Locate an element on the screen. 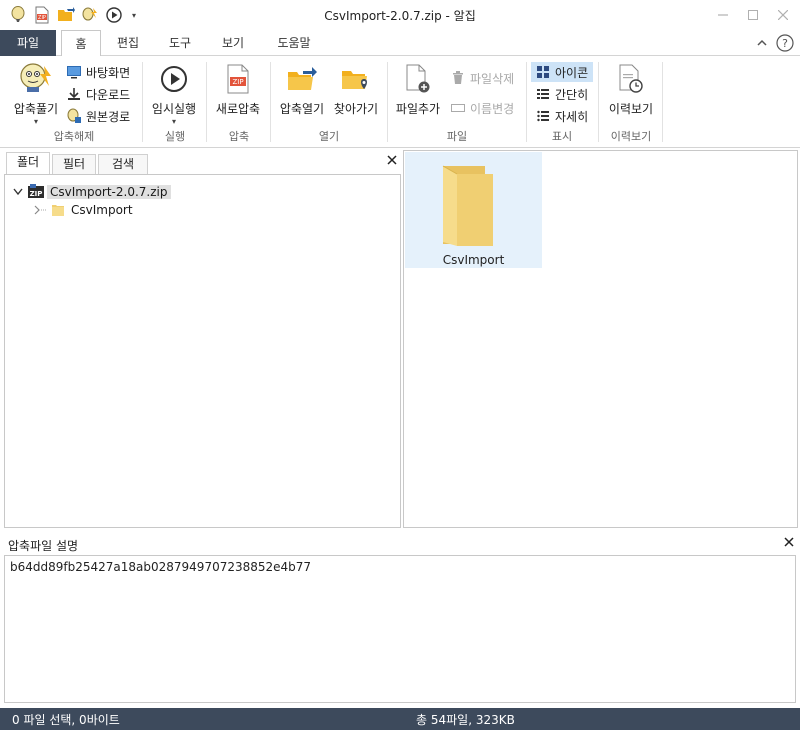 This screenshot has width=800, height=730. collapse-ribbon-icon is located at coordinates (762, 43).